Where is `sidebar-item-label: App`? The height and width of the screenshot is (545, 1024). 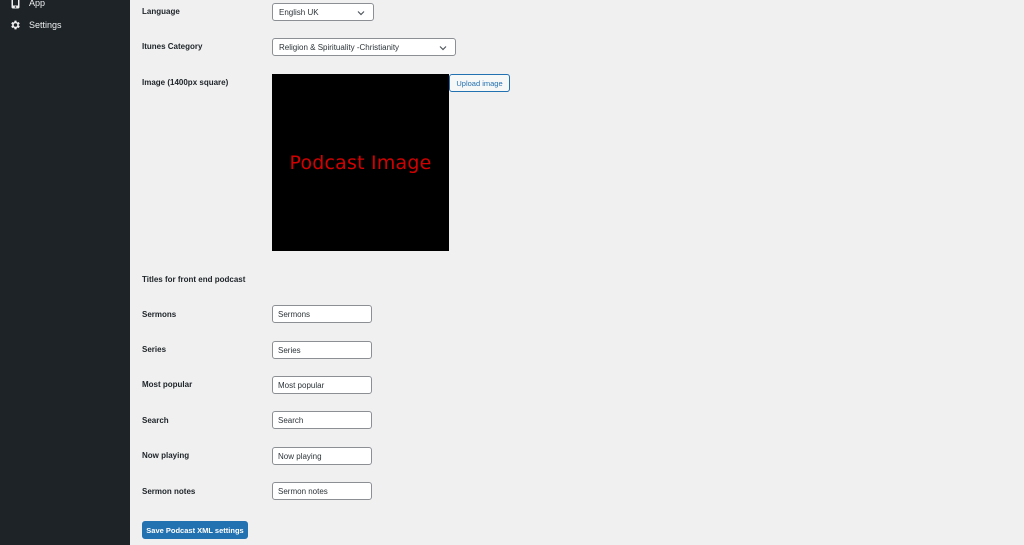 sidebar-item-label: App is located at coordinates (37, 4).